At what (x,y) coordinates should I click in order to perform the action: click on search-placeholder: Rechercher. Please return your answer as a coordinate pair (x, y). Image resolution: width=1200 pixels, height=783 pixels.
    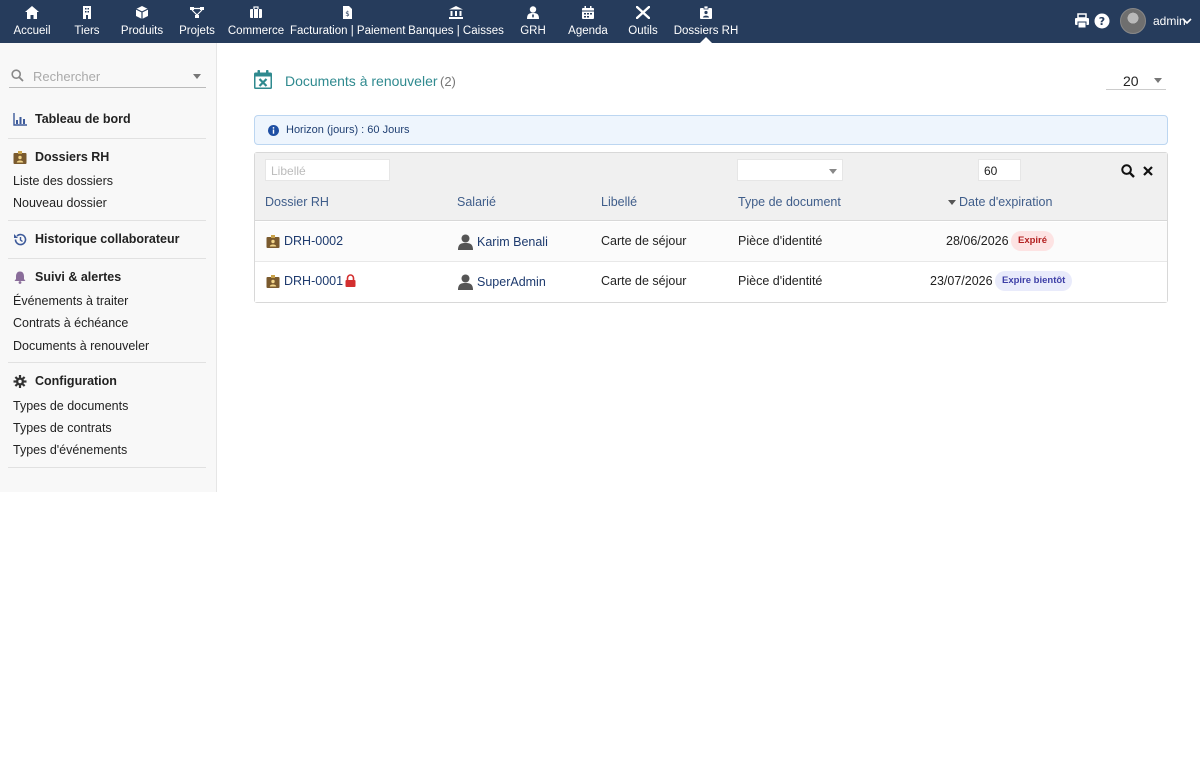
    Looking at the image, I should click on (67, 76).